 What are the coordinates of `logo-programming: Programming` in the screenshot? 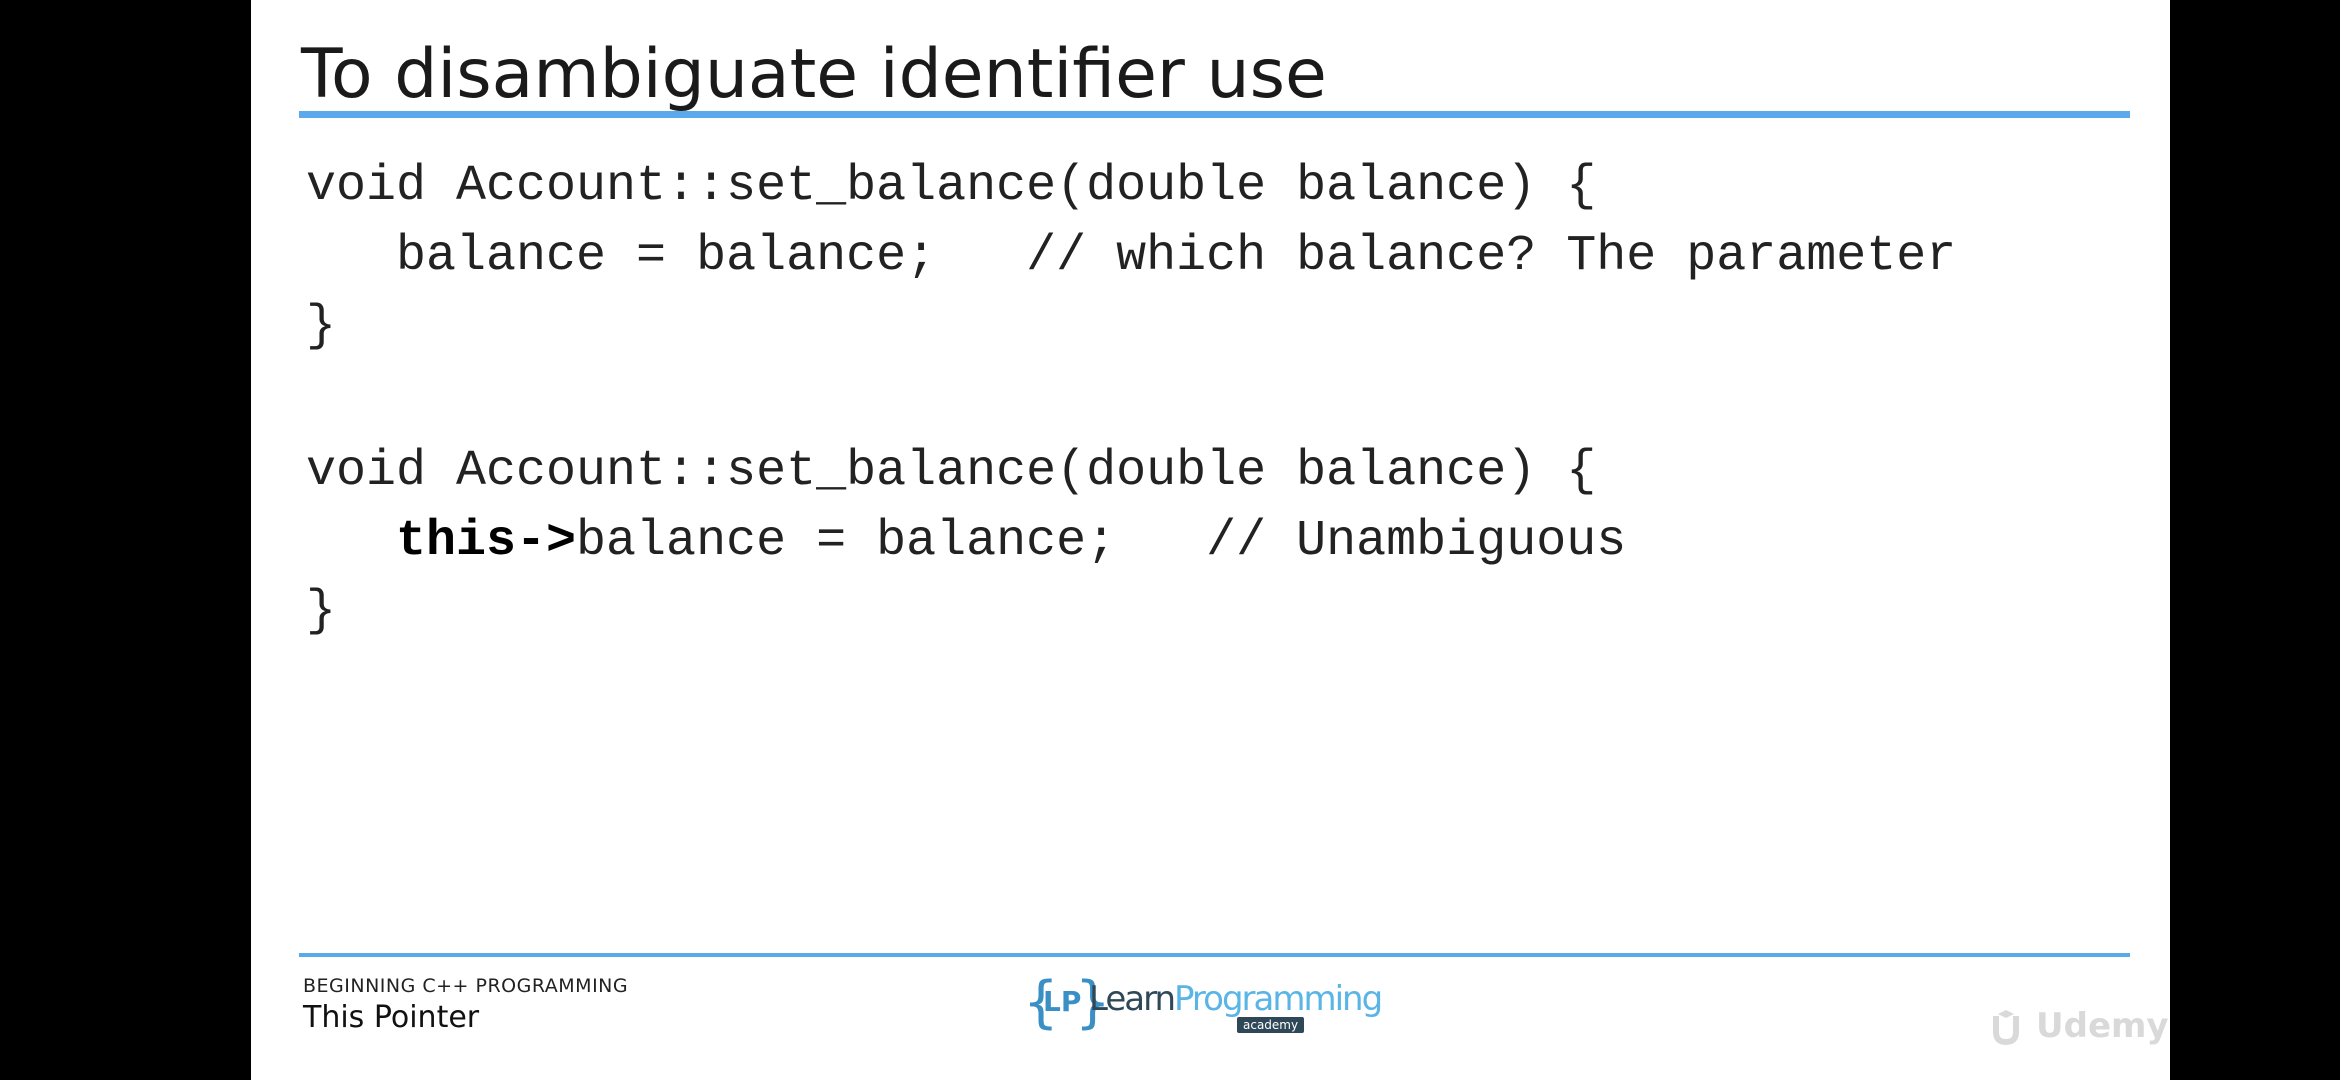 It's located at (1278, 999).